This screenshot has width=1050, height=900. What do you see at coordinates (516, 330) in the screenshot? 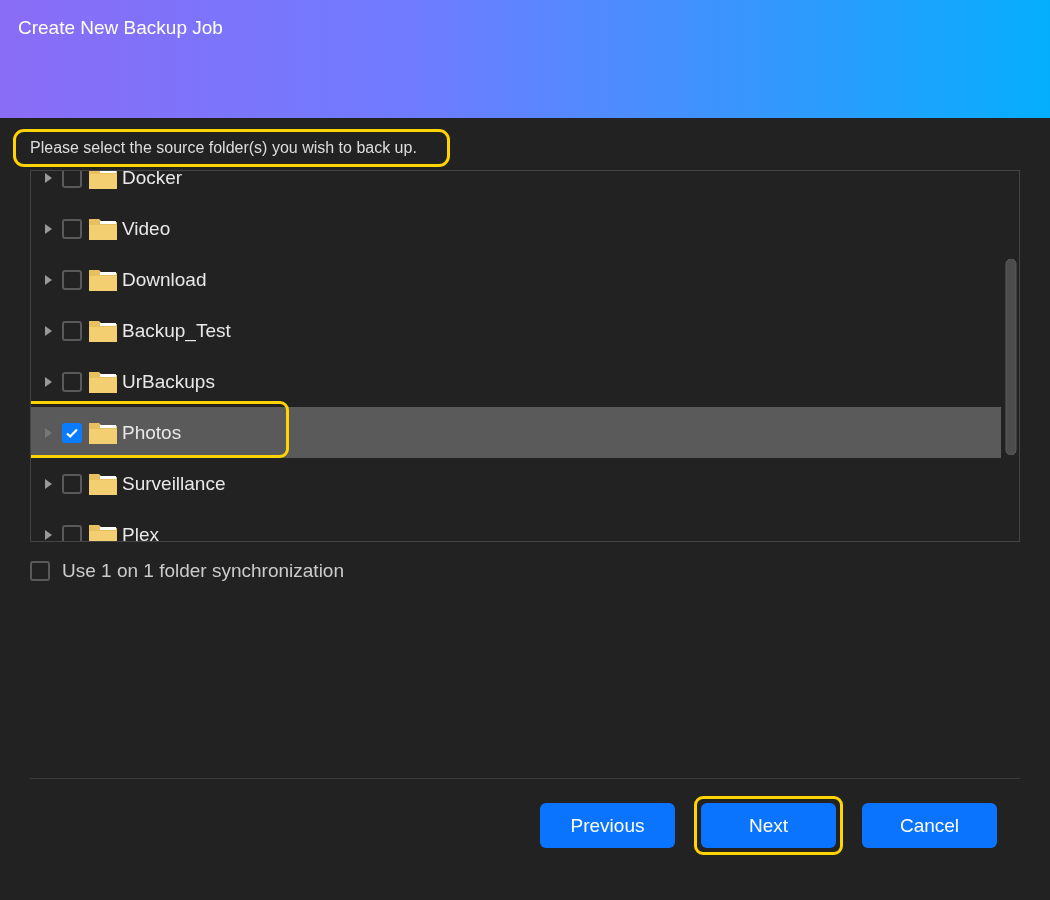
I see `folder-row: Backup_Test` at bounding box center [516, 330].